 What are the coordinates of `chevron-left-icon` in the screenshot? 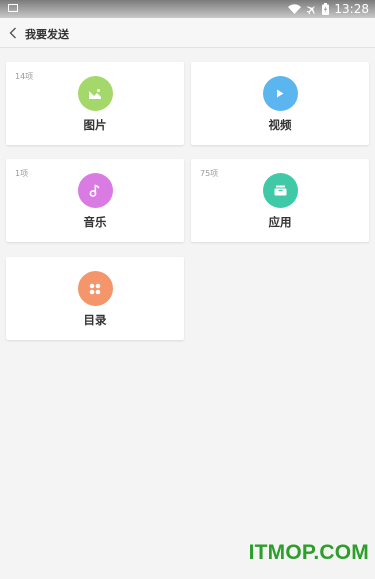 It's located at (12, 33).